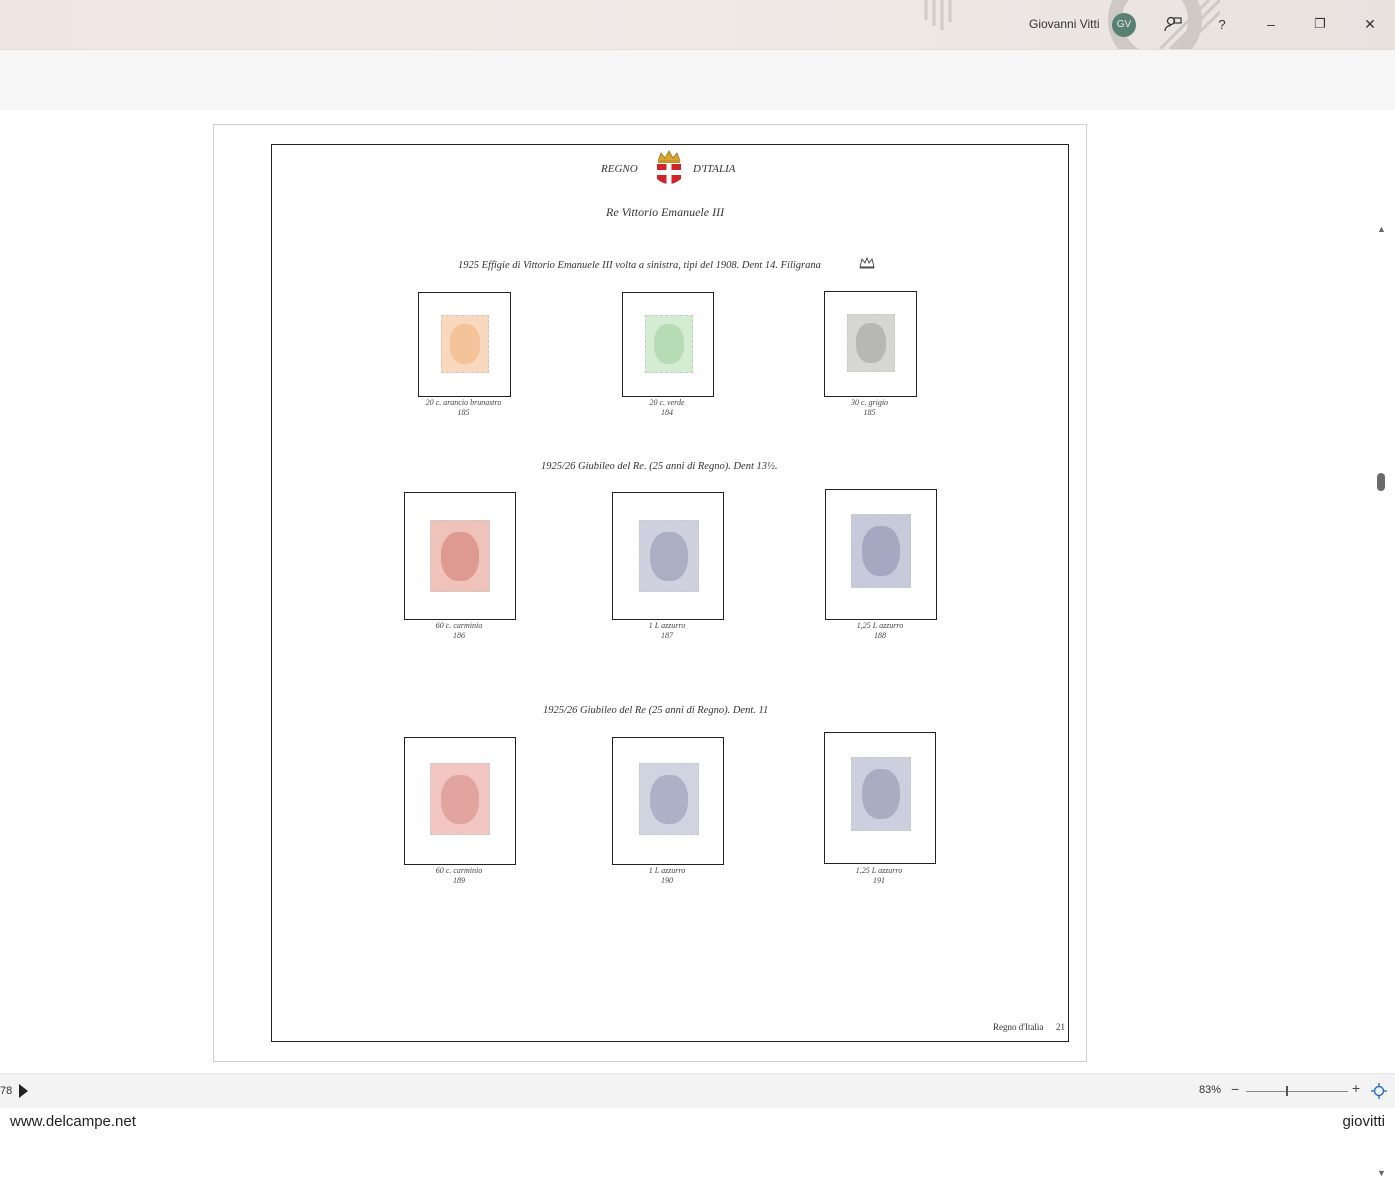  What do you see at coordinates (1064, 24) in the screenshot?
I see `user-name: Giovanni Vitti` at bounding box center [1064, 24].